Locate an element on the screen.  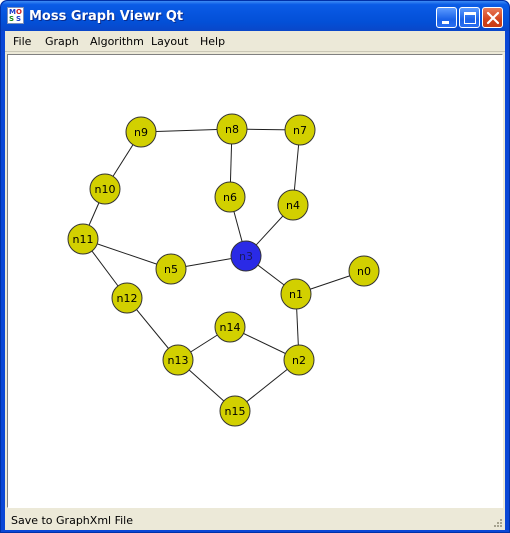
graph-node-n5: n5 is located at coordinates (171, 269).